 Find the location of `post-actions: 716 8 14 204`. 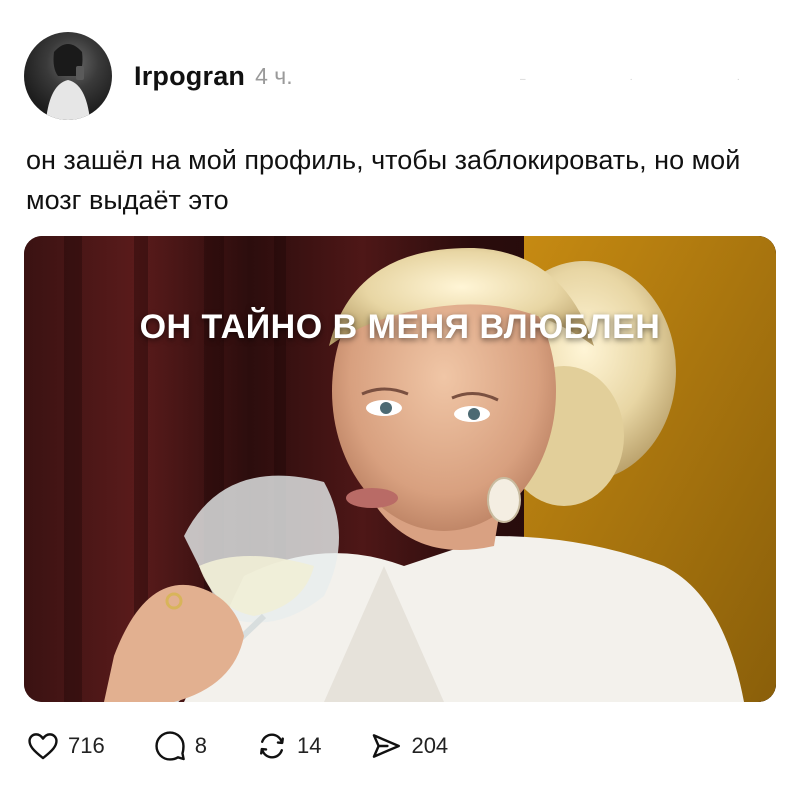

post-actions: 716 8 14 204 is located at coordinates (261, 746).